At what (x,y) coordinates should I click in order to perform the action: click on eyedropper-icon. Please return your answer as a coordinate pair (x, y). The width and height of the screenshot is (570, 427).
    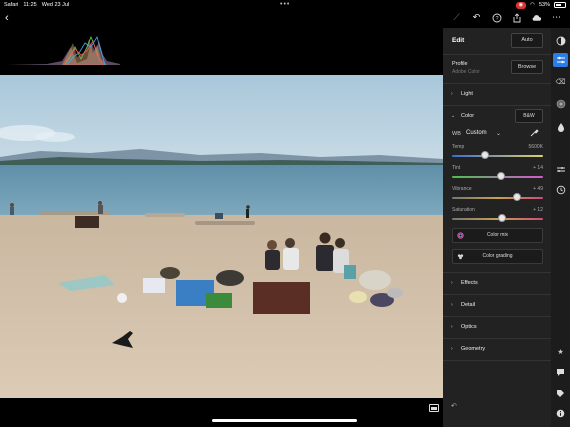
    Looking at the image, I should click on (534, 134).